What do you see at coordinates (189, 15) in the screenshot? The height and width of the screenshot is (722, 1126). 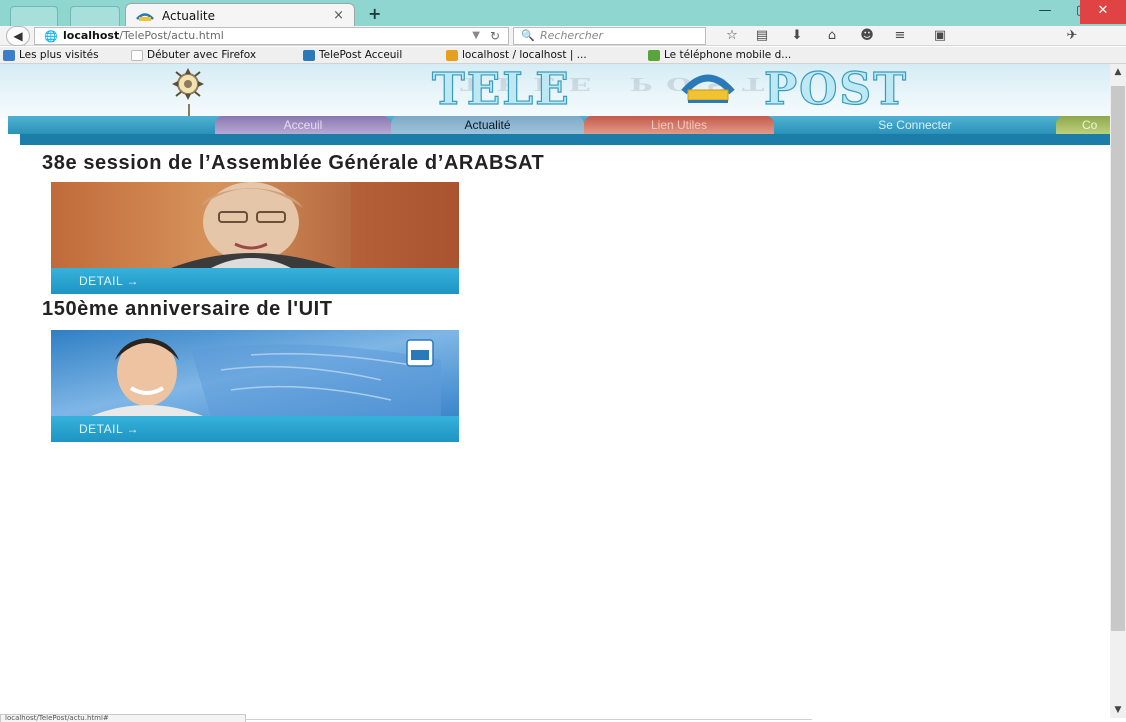 I see `tab-title: Actualite` at bounding box center [189, 15].